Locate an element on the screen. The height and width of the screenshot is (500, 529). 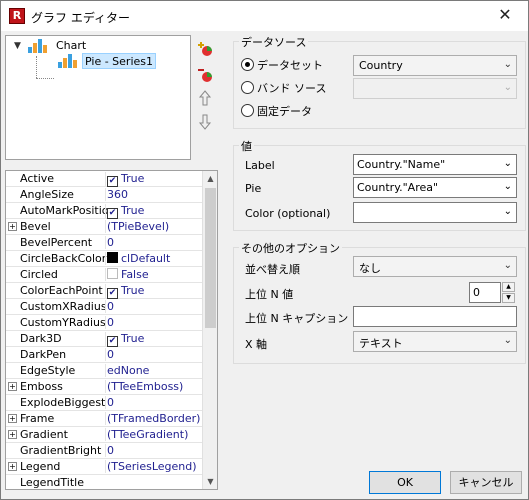
move-down-icon is located at coordinates (205, 124).